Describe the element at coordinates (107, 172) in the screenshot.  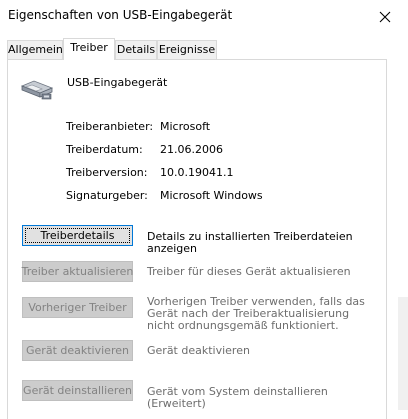
I see `driver-version-label: Treiberversion:` at that location.